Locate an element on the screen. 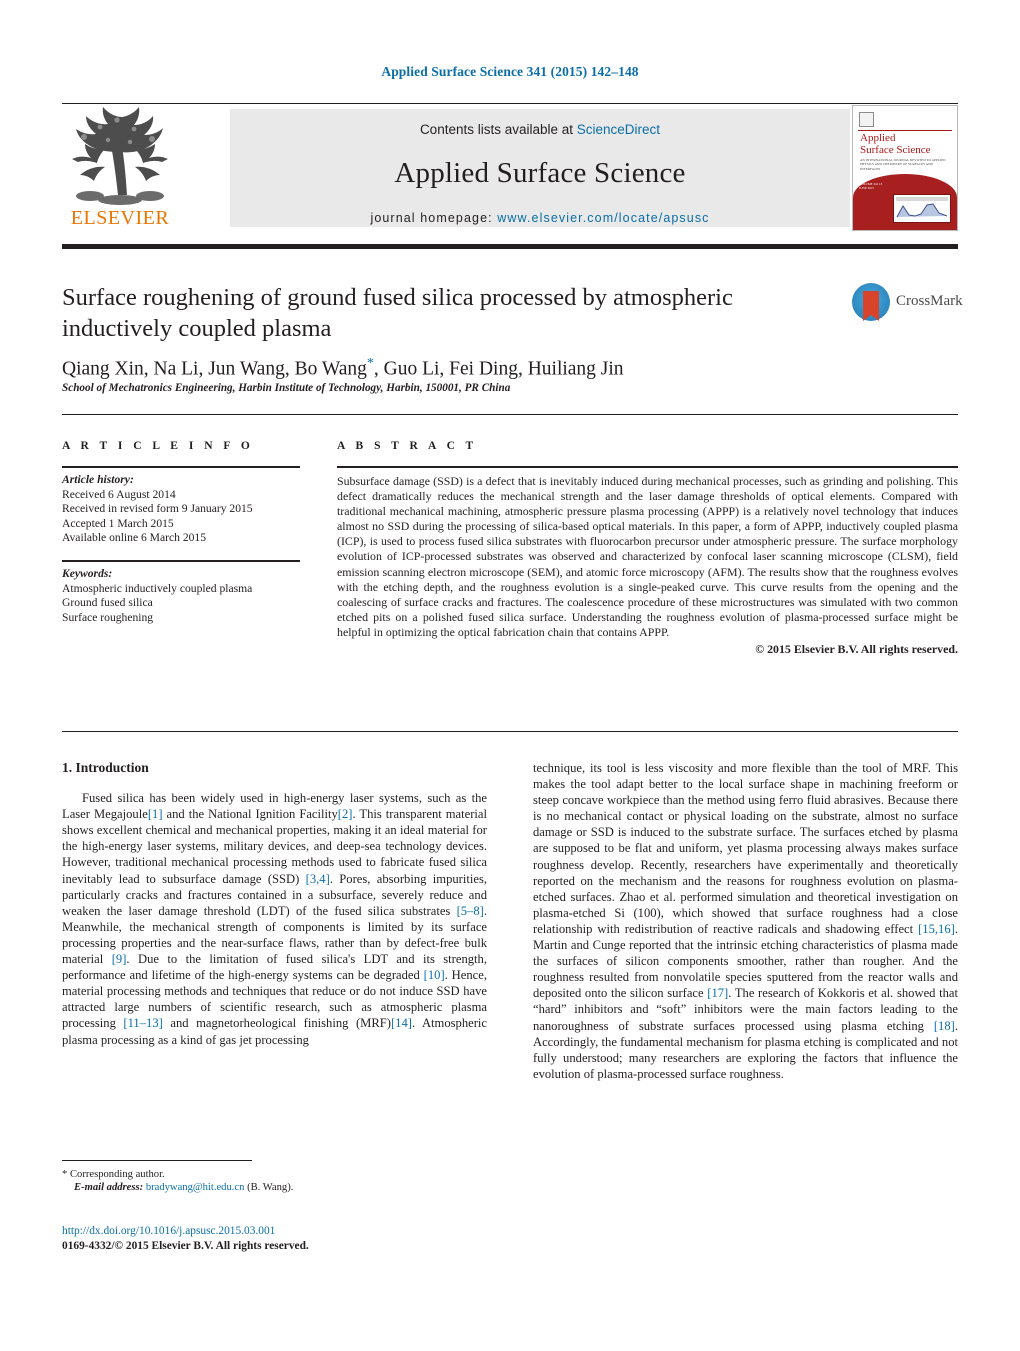 The height and width of the screenshot is (1351, 1020). section-heading-introduction: 1. Introduction is located at coordinates (105, 767).